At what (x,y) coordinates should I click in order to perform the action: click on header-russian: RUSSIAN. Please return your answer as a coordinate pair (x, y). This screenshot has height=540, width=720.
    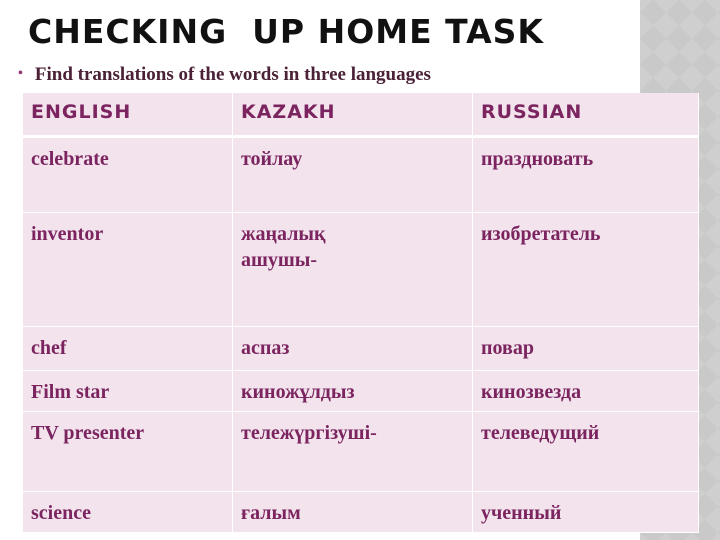
    Looking at the image, I should click on (585, 115).